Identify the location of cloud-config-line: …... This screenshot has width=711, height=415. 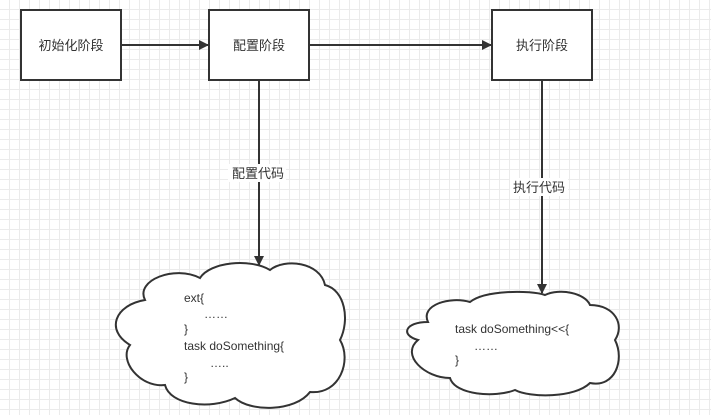
(219, 363).